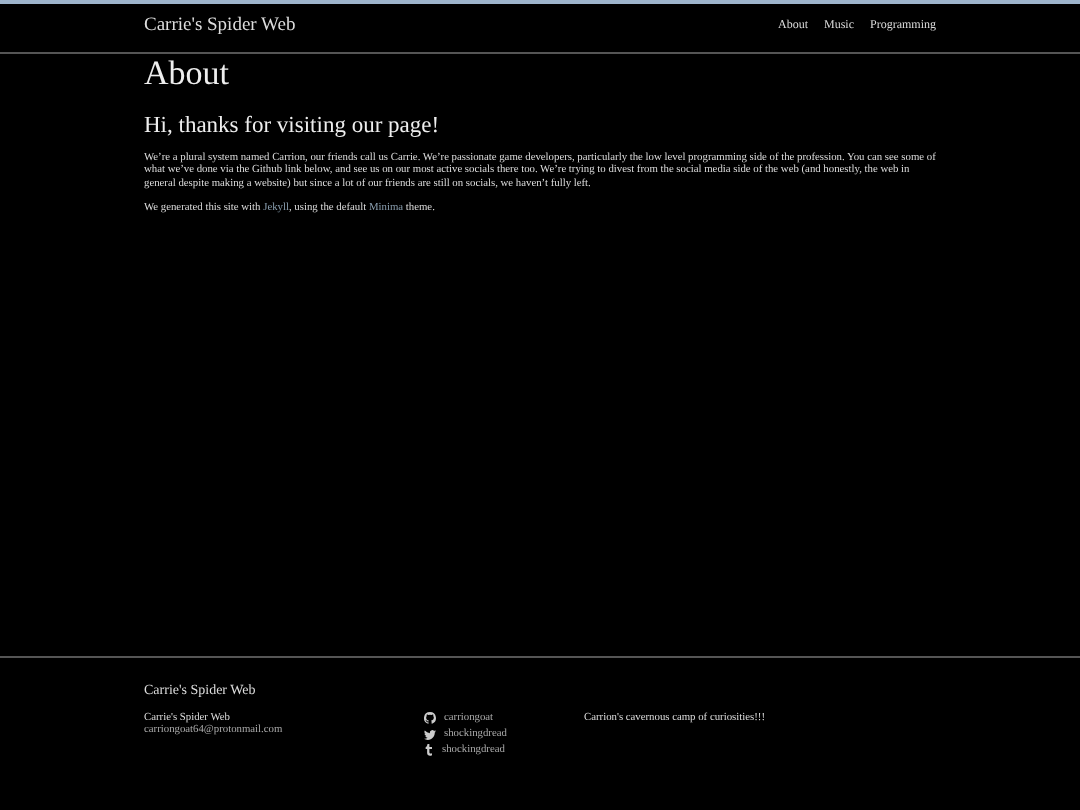  What do you see at coordinates (430, 734) in the screenshot?
I see `bird-icon` at bounding box center [430, 734].